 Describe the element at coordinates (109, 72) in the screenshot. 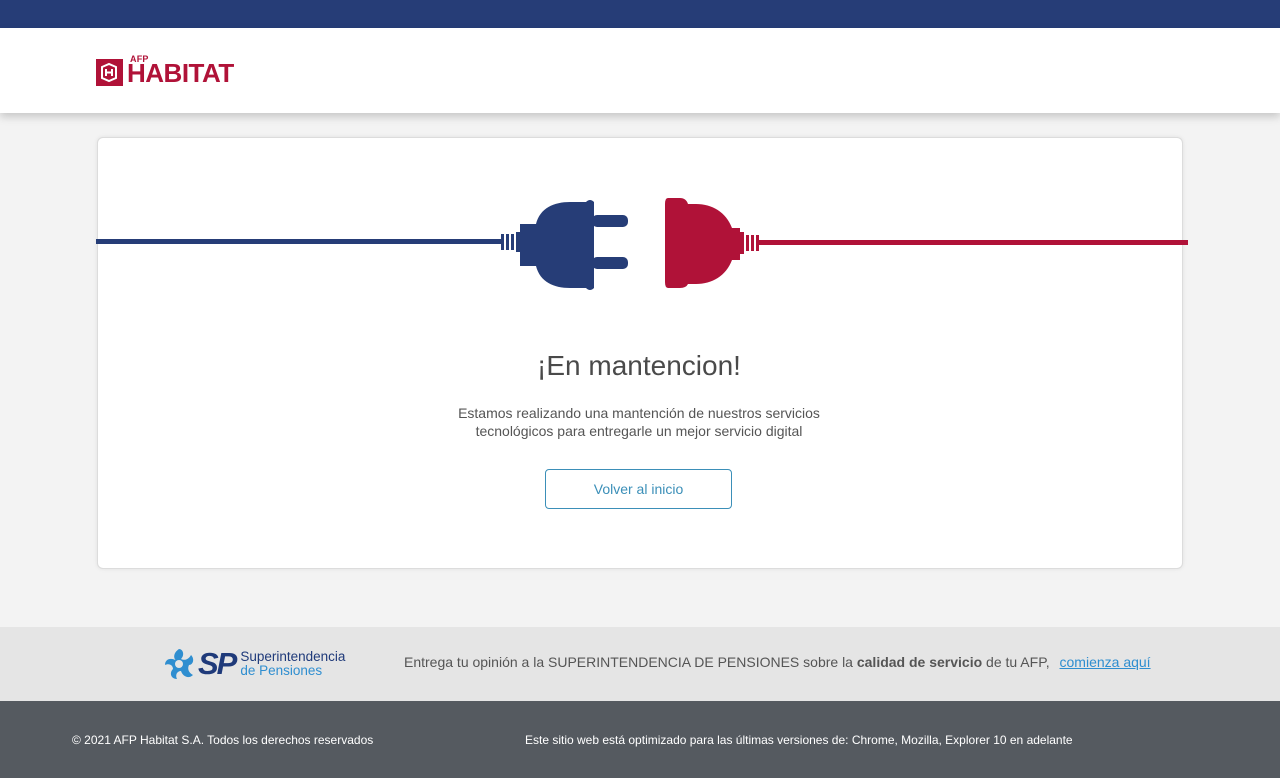

I see `habitat-emblem-icon` at that location.